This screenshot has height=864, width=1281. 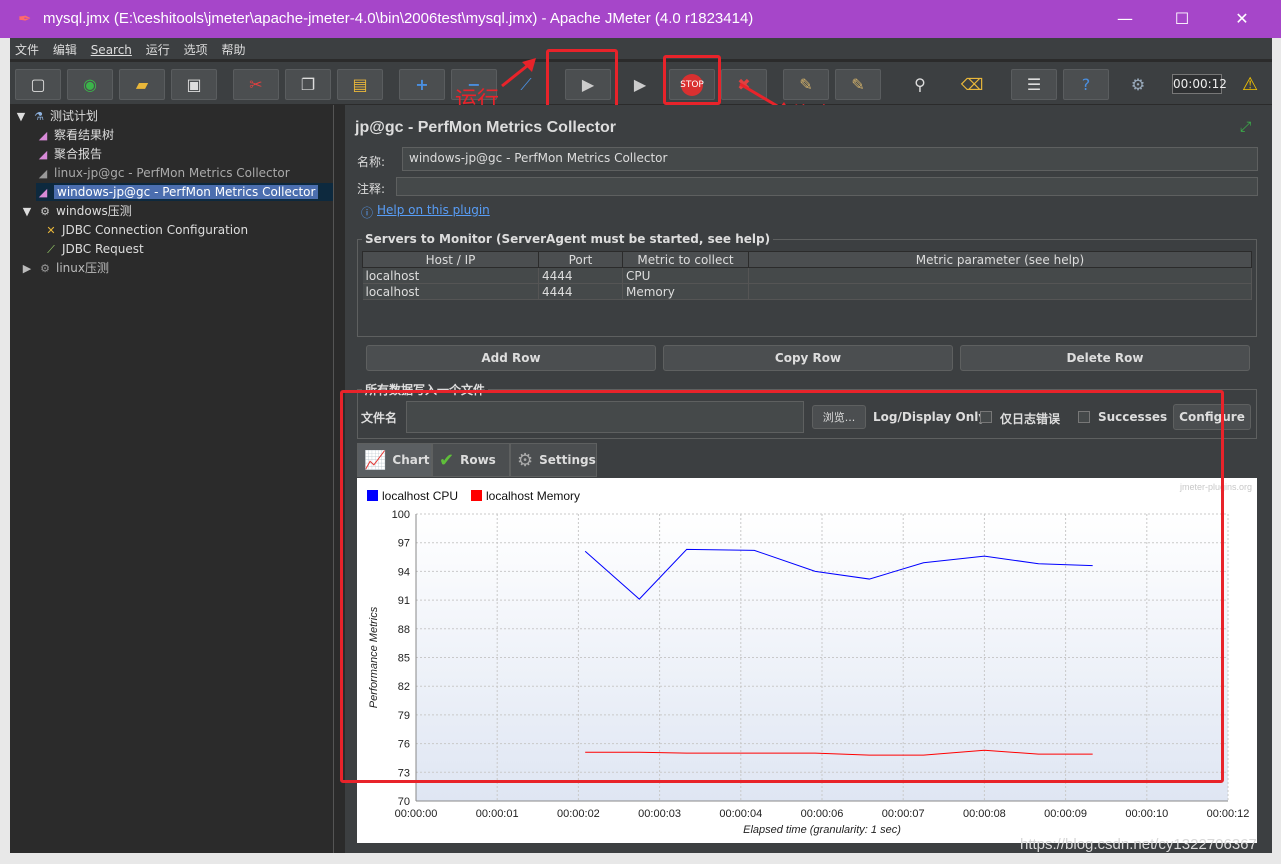 I want to click on reset-search-icon: ⌫, so click(x=972, y=84).